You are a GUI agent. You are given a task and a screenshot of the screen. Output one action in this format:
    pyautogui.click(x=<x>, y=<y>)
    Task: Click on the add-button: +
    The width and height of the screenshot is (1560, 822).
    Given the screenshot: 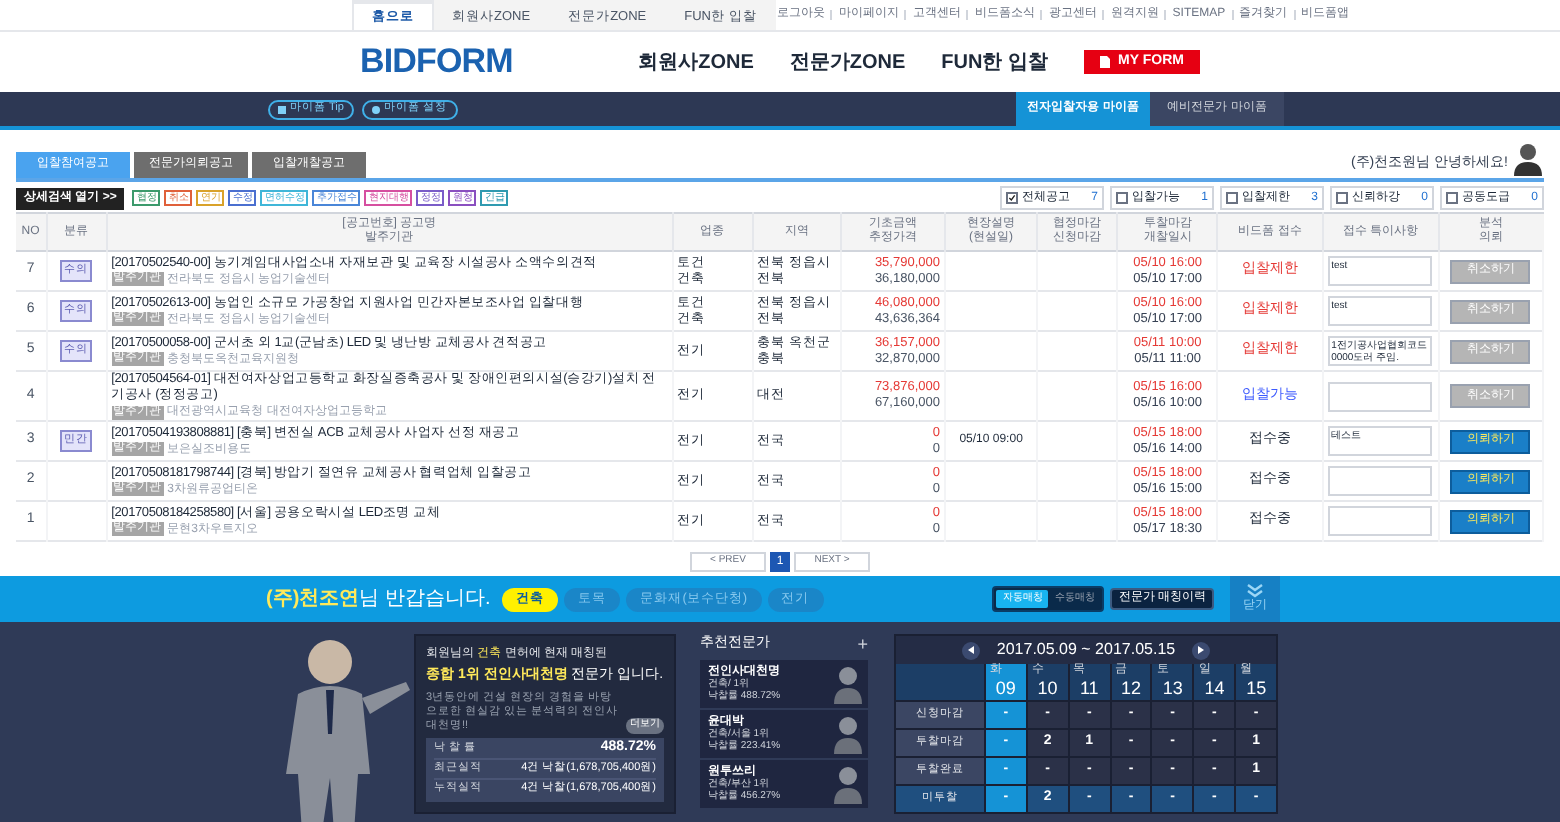 What is the action you would take?
    pyautogui.click(x=862, y=644)
    